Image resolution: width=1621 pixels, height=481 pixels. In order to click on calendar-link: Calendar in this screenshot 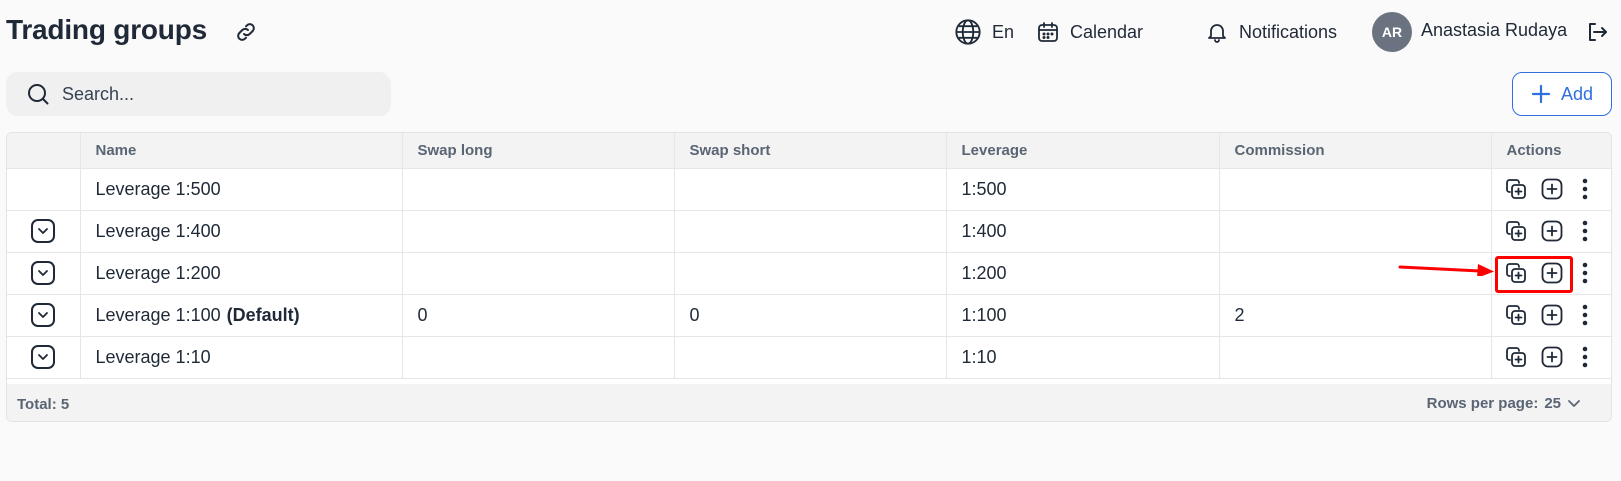, I will do `click(1089, 32)`.